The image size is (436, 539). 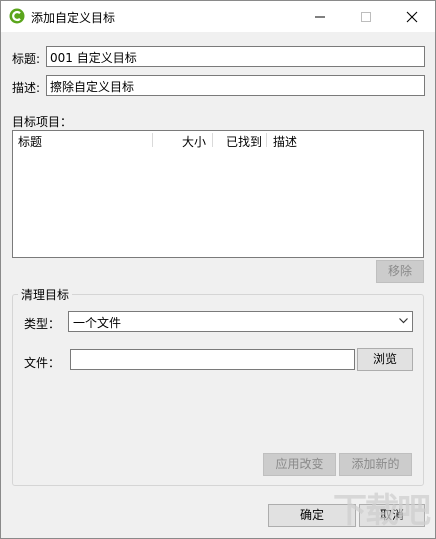 I want to click on apply-changes-button: 应用改变, so click(x=299, y=464).